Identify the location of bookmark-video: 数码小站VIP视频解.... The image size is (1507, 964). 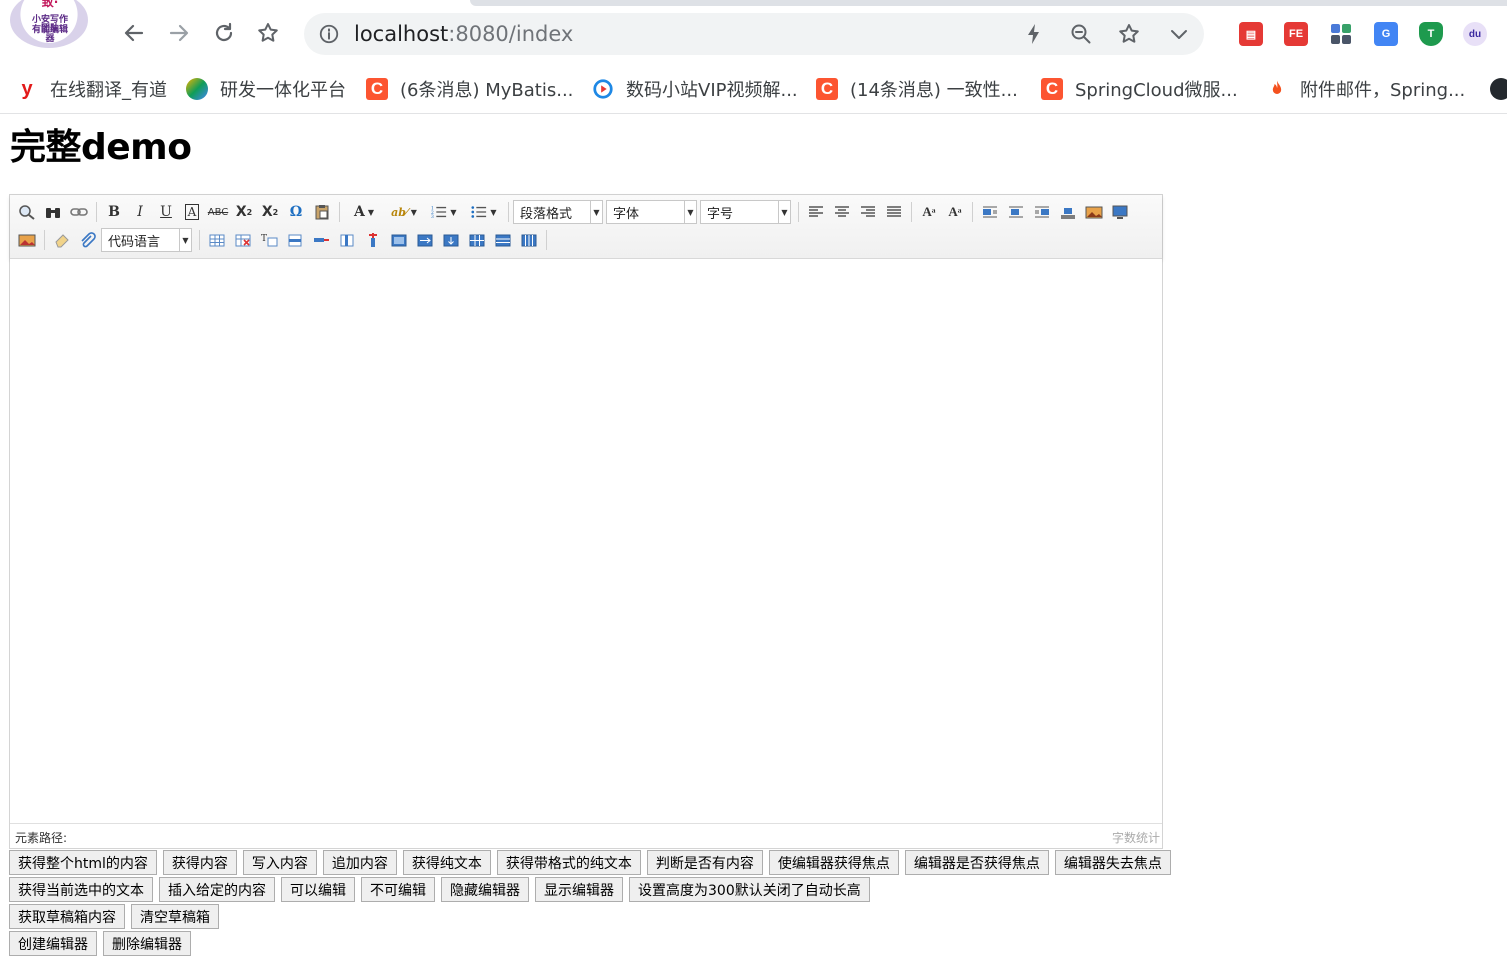
(695, 89).